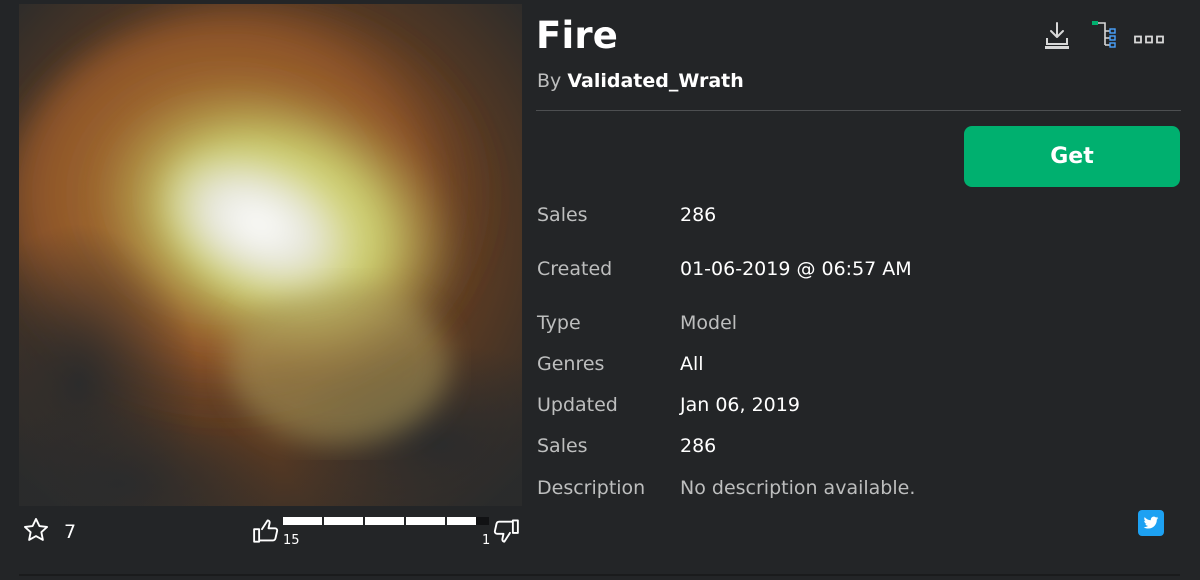 The image size is (1200, 580). I want to click on footer-divider, so click(599, 575).